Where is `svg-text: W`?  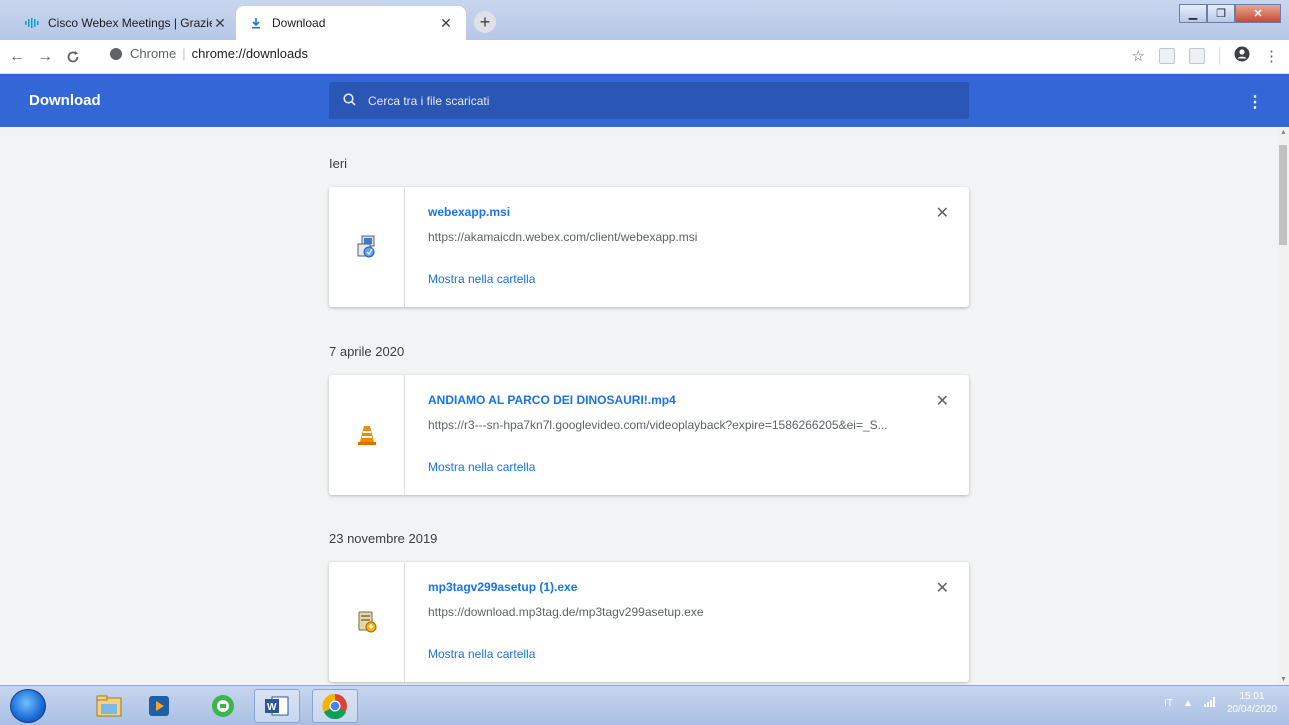
svg-text: W is located at coordinates (272, 707).